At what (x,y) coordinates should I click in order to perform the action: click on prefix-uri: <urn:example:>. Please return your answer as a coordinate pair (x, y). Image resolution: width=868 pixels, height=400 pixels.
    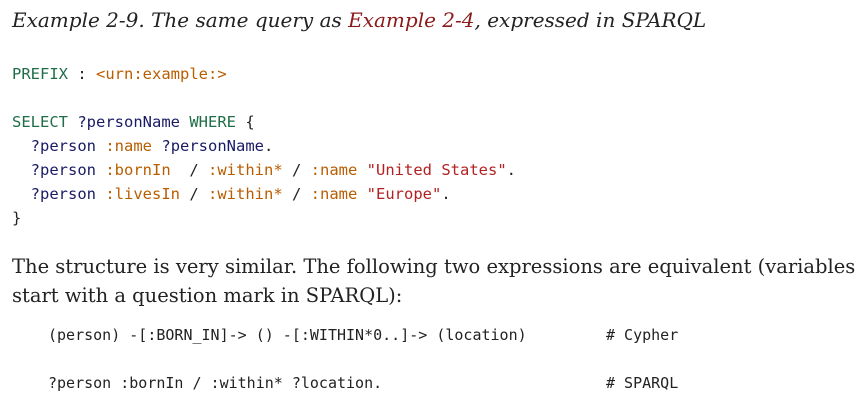
    Looking at the image, I should click on (161, 74).